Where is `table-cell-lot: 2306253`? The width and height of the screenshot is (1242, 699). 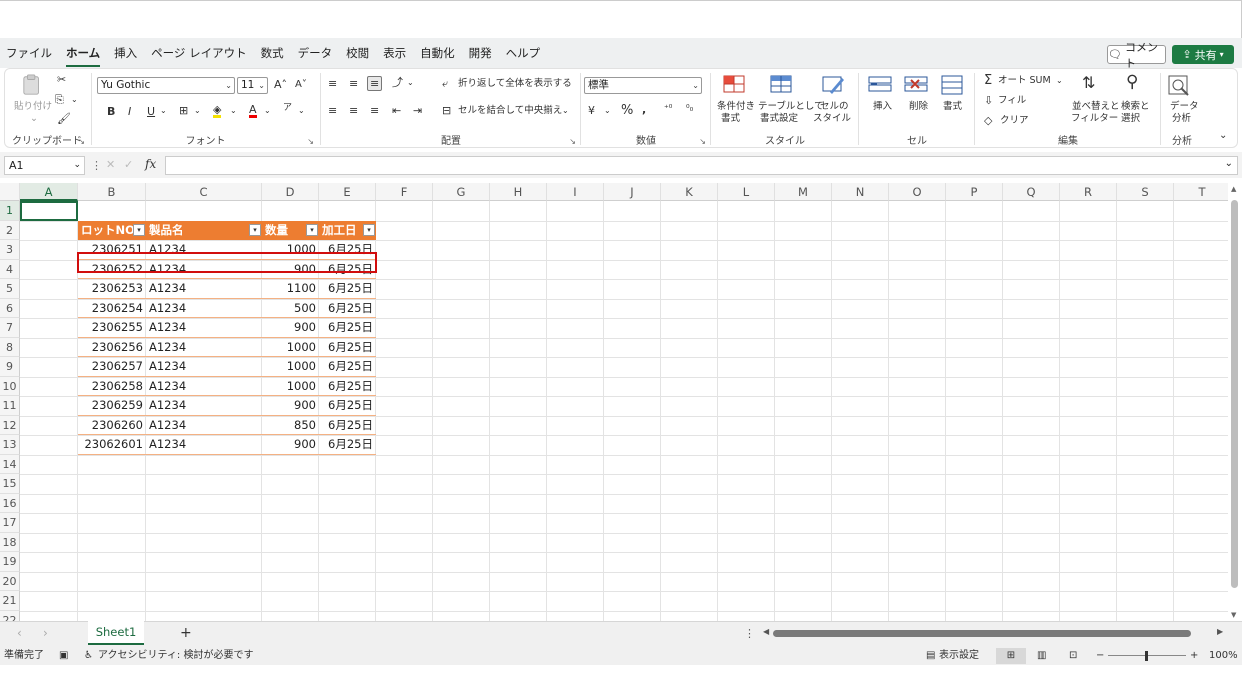
table-cell-lot: 2306253 is located at coordinates (112, 288).